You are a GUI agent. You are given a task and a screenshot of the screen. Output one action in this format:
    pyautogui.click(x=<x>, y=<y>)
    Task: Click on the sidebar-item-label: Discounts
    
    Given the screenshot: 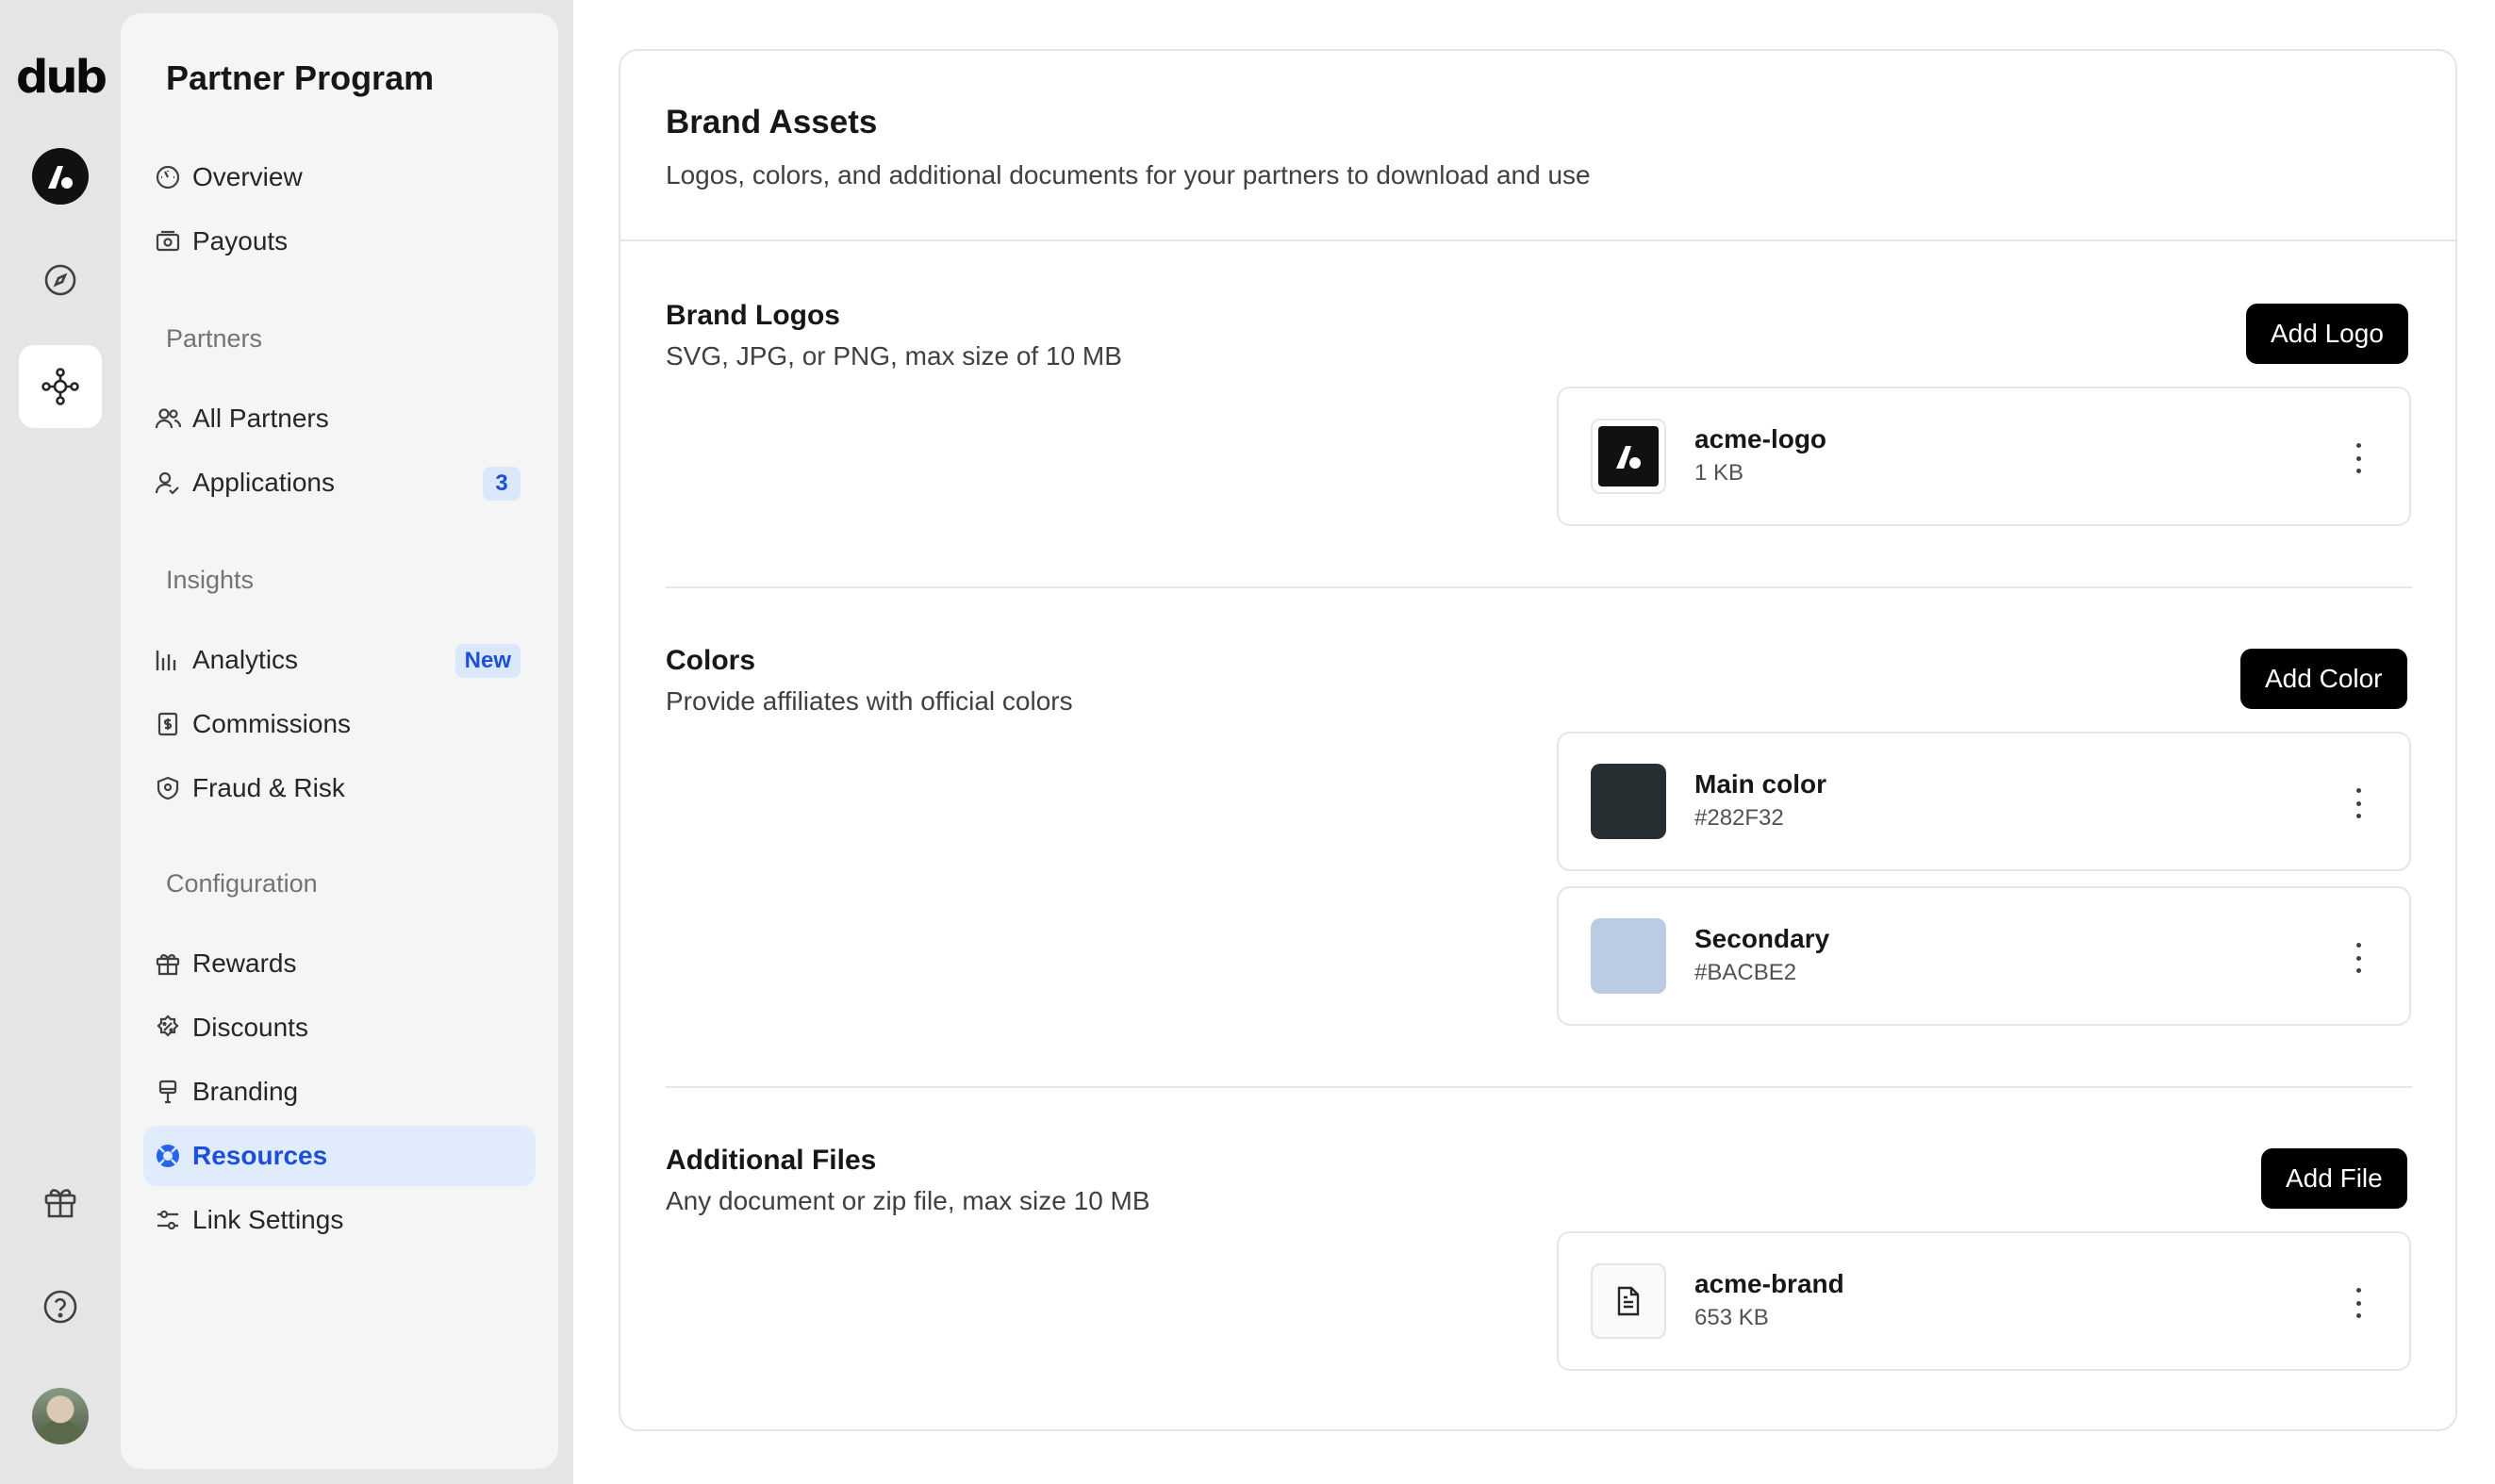 What is the action you would take?
    pyautogui.click(x=250, y=1027)
    